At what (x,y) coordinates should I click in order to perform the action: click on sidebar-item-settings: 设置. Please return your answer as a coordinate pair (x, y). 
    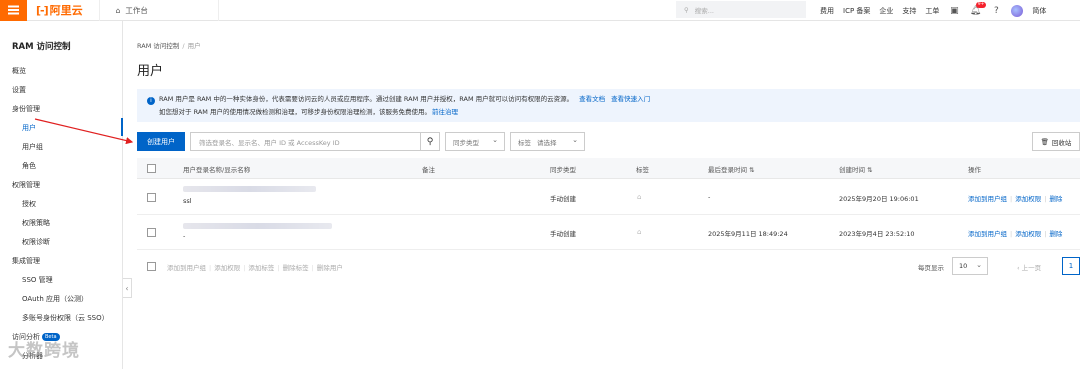
    Looking at the image, I should click on (19, 90).